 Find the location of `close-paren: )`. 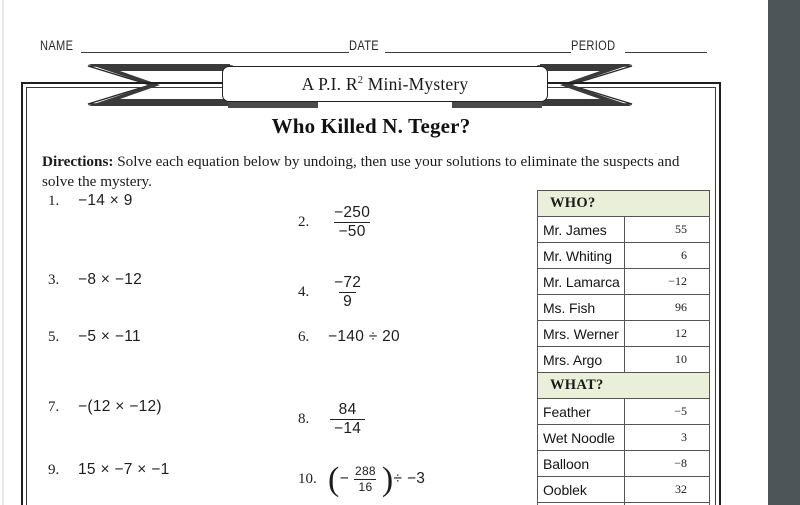

close-paren: ) is located at coordinates (387, 479).